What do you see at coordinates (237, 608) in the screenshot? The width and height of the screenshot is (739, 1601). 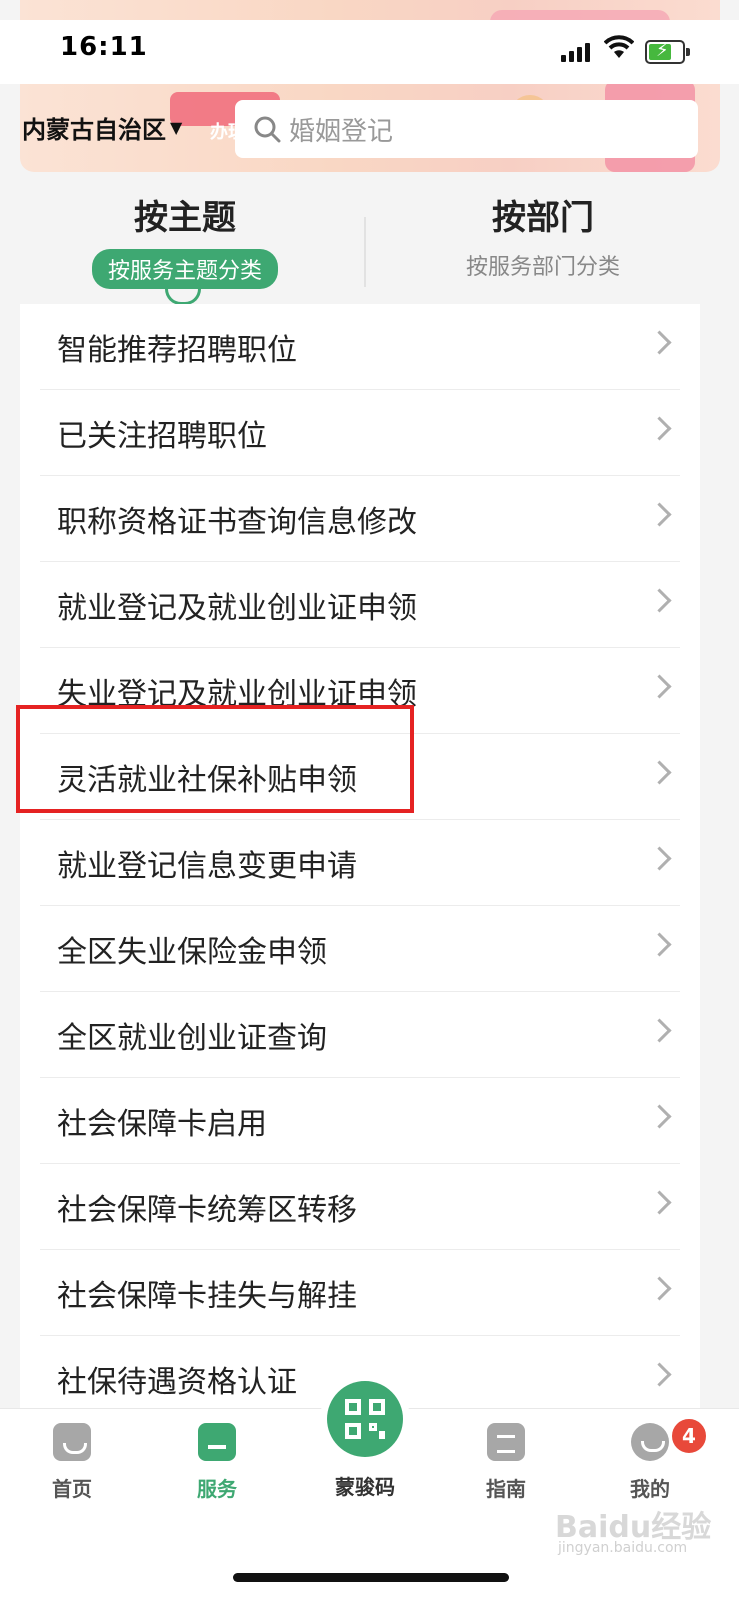 I see `list-item-label: 就业登记及就业创业证申领` at bounding box center [237, 608].